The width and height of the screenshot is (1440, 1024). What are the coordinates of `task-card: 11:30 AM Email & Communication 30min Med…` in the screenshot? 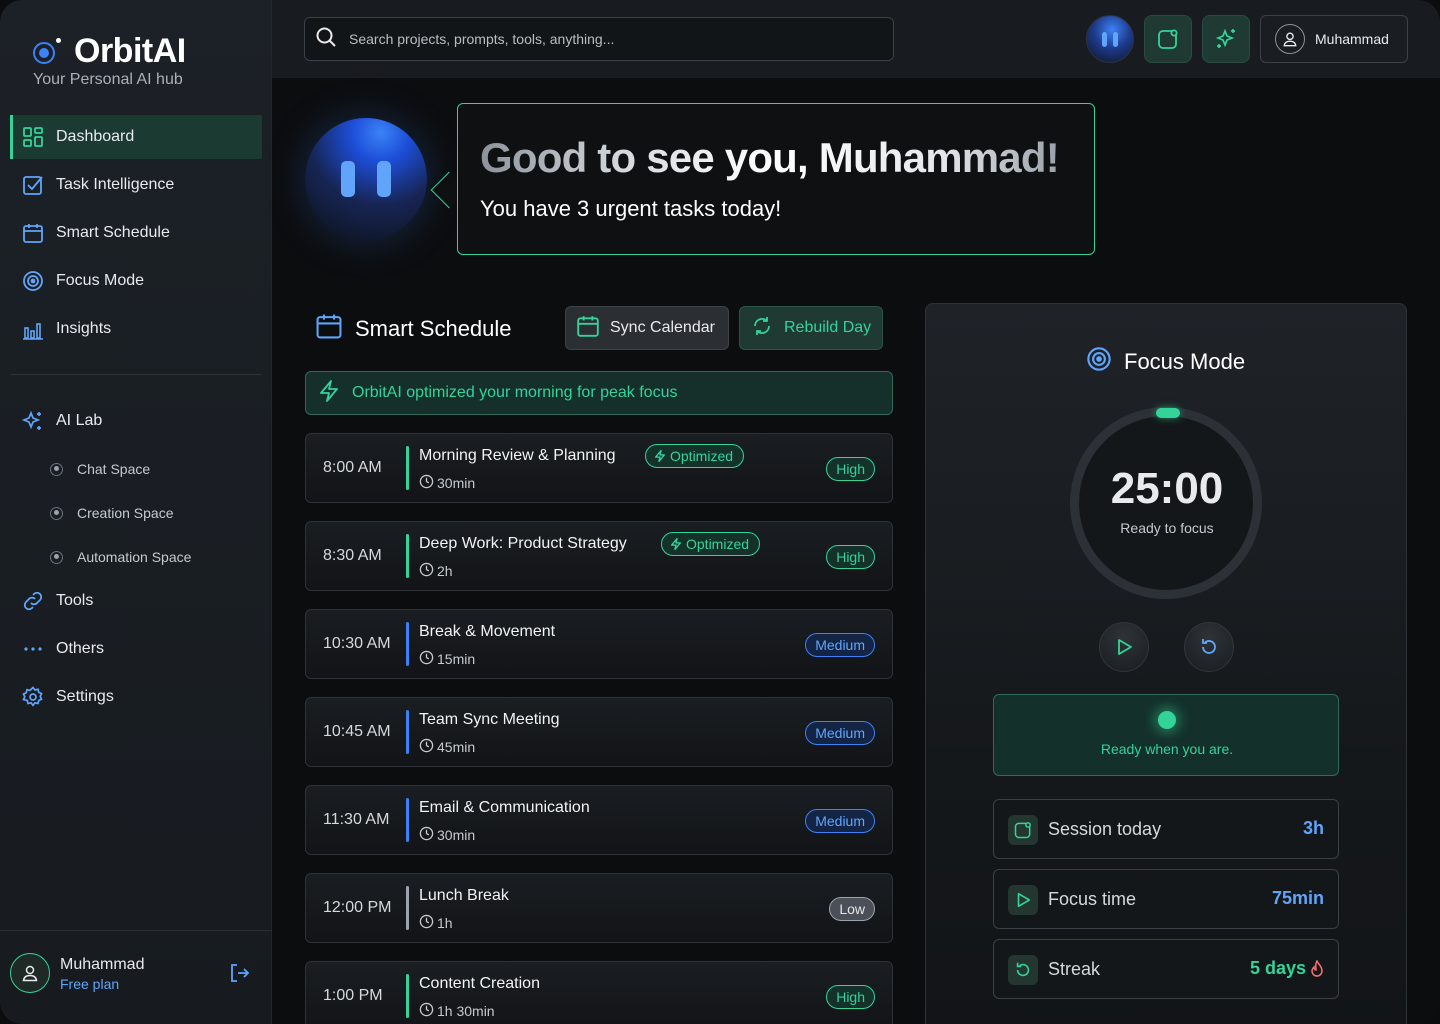 It's located at (599, 820).